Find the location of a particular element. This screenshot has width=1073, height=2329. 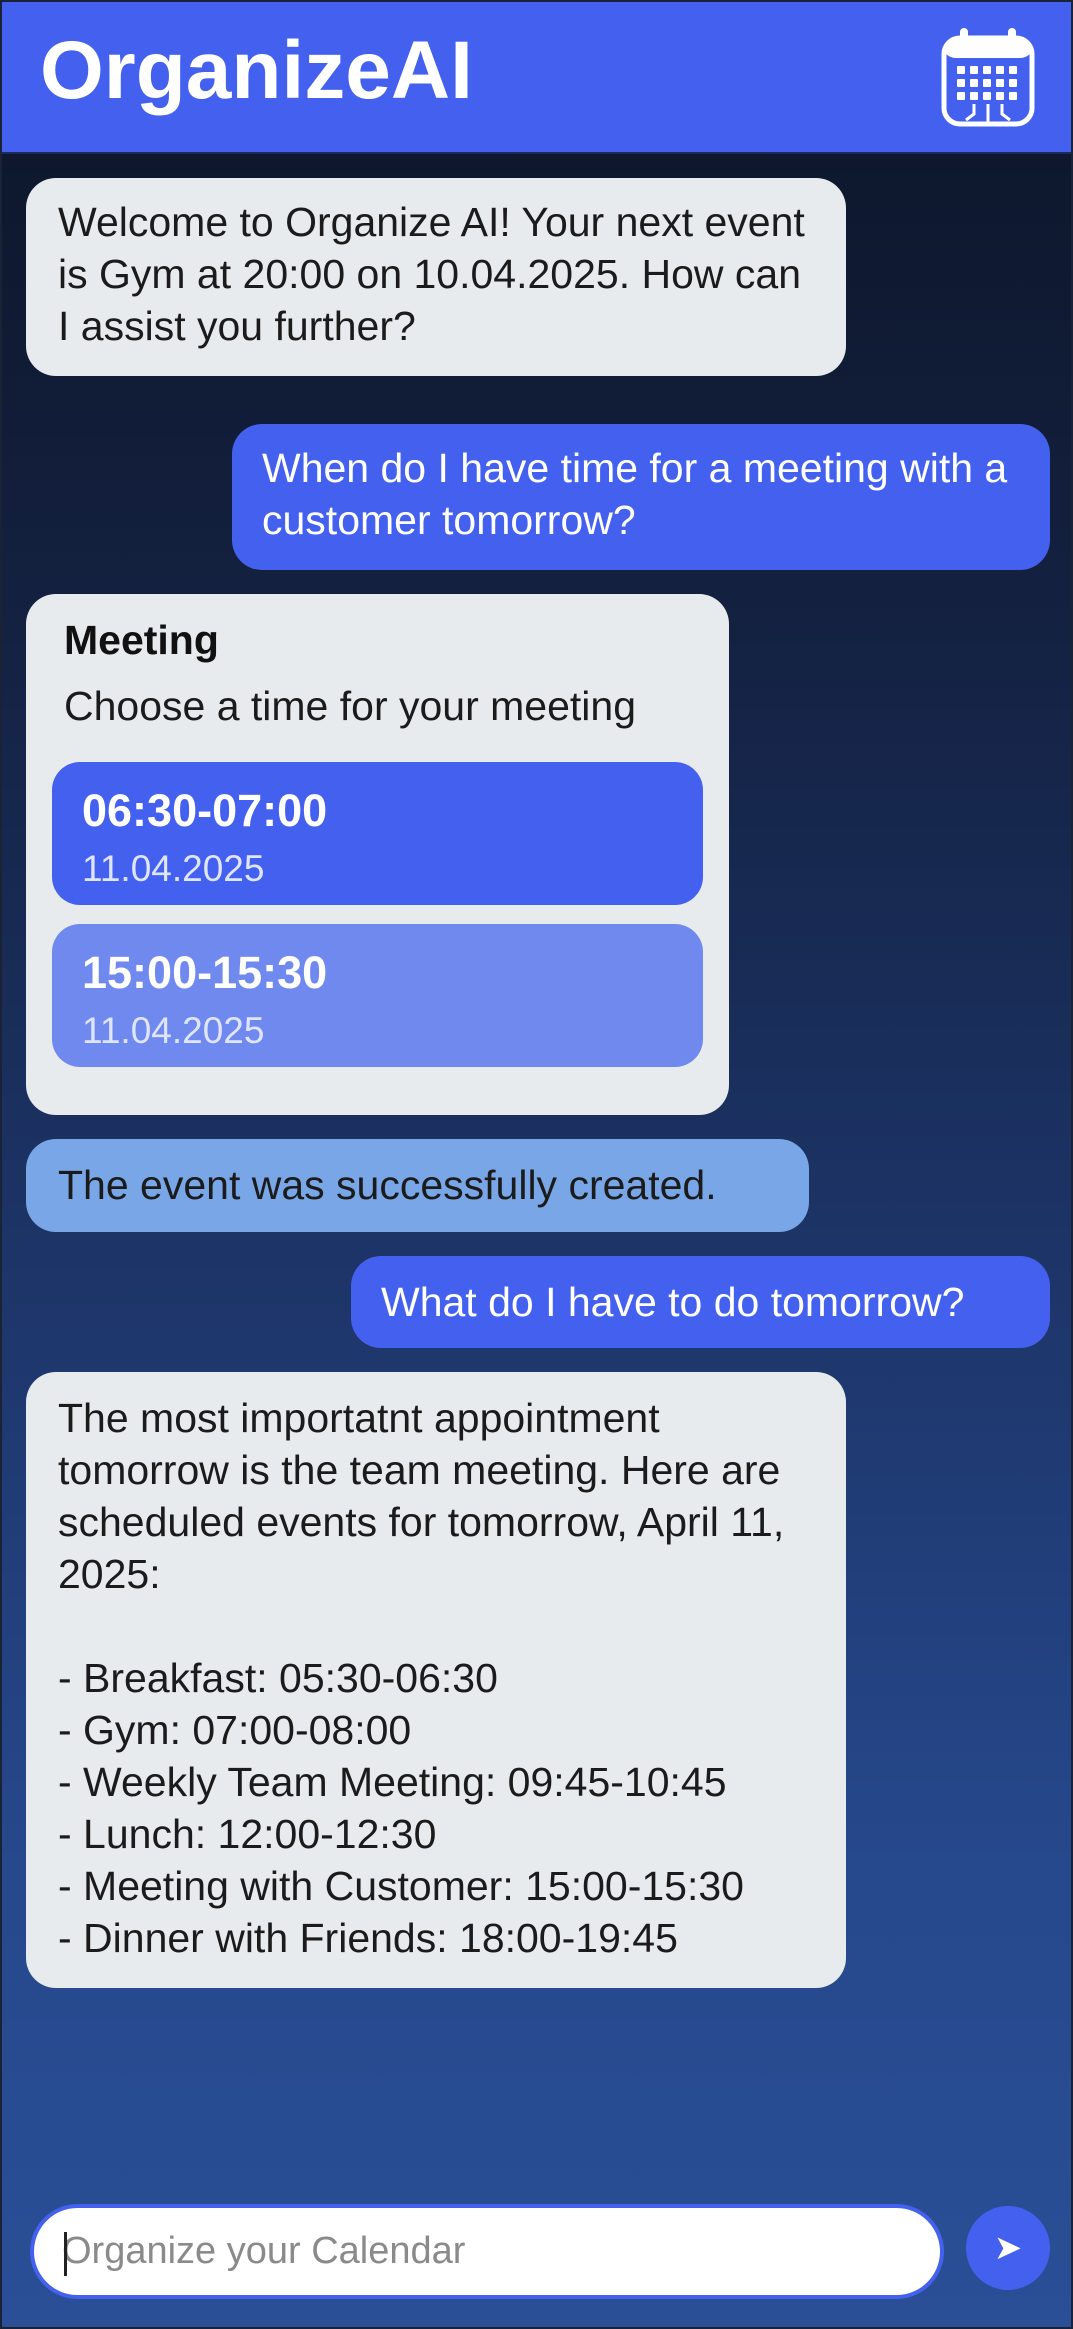

time-slot-option-1: 06:30-07:00 11.04.2025 is located at coordinates (377, 833).